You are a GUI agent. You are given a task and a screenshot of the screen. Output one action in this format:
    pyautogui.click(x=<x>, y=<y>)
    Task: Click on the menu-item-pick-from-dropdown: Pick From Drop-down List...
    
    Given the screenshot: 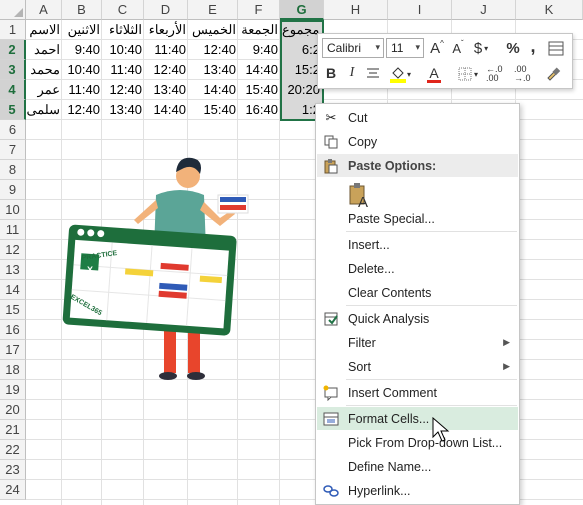 What is the action you would take?
    pyautogui.click(x=417, y=442)
    